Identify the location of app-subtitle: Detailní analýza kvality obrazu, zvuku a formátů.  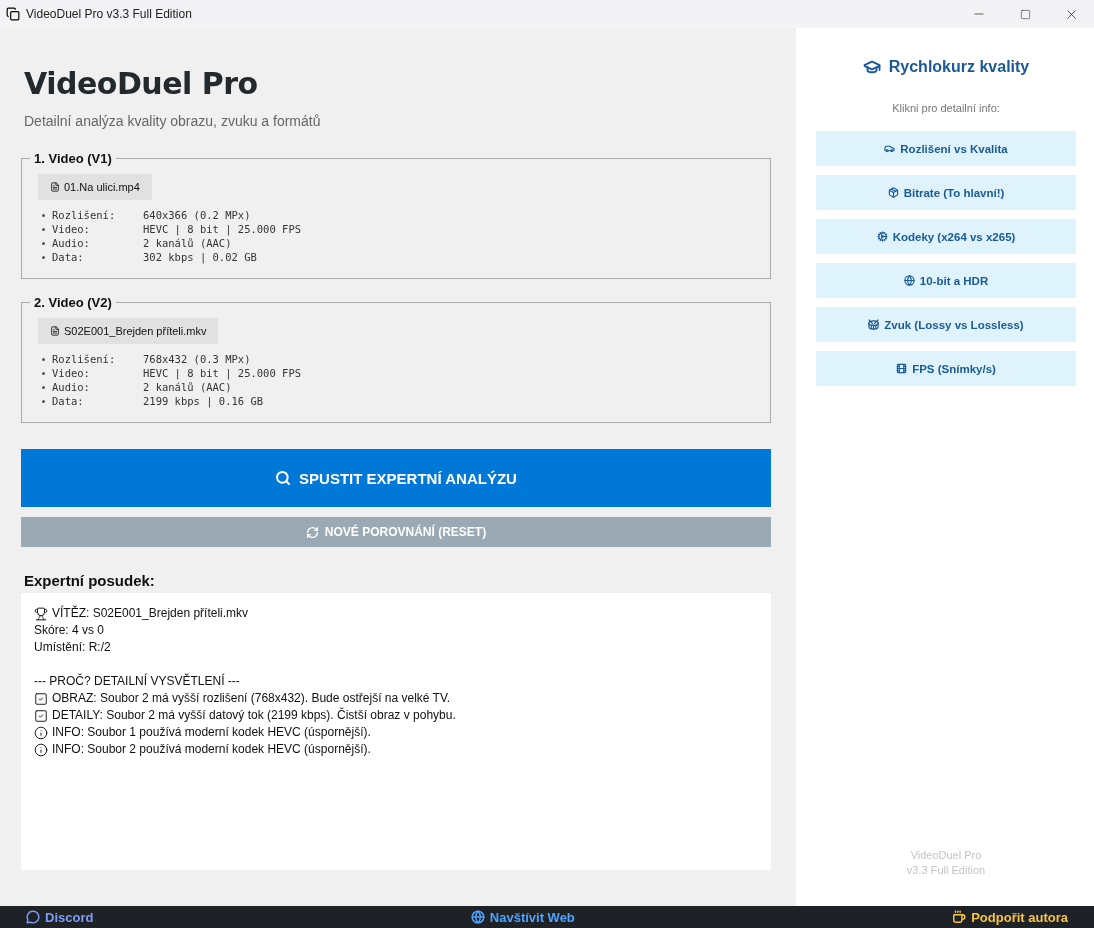
(173, 121).